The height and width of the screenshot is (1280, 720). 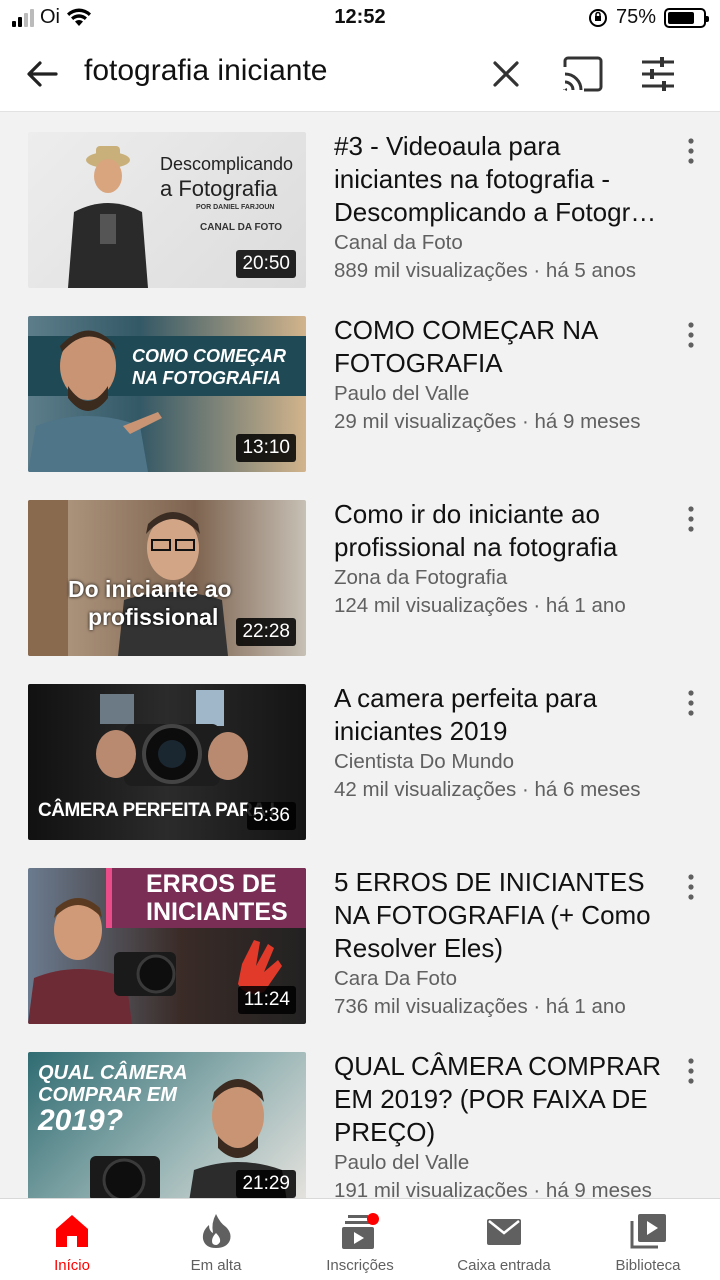 What do you see at coordinates (504, 1265) in the screenshot?
I see `tab-label: Caixa entrada` at bounding box center [504, 1265].